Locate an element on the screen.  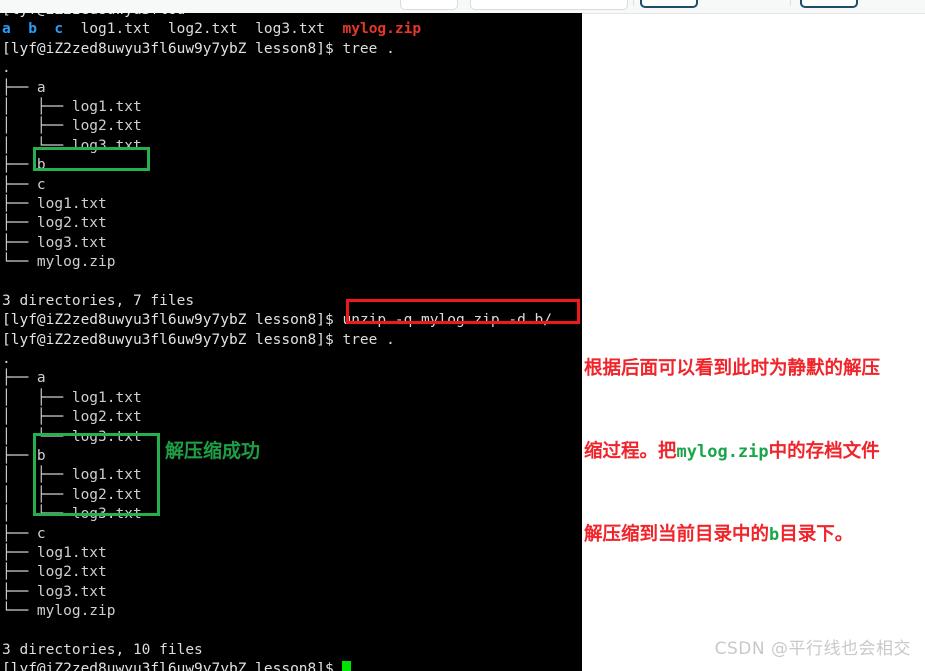
terminal-line-tree2-b: ├── b is located at coordinates (292, 456).